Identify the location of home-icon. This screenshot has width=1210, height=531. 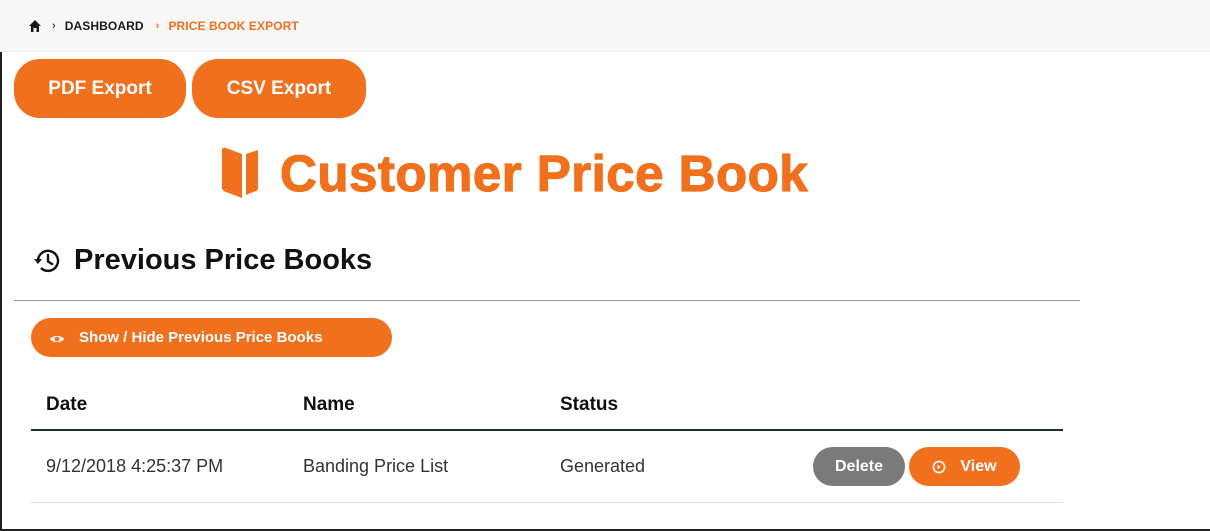
(35, 26).